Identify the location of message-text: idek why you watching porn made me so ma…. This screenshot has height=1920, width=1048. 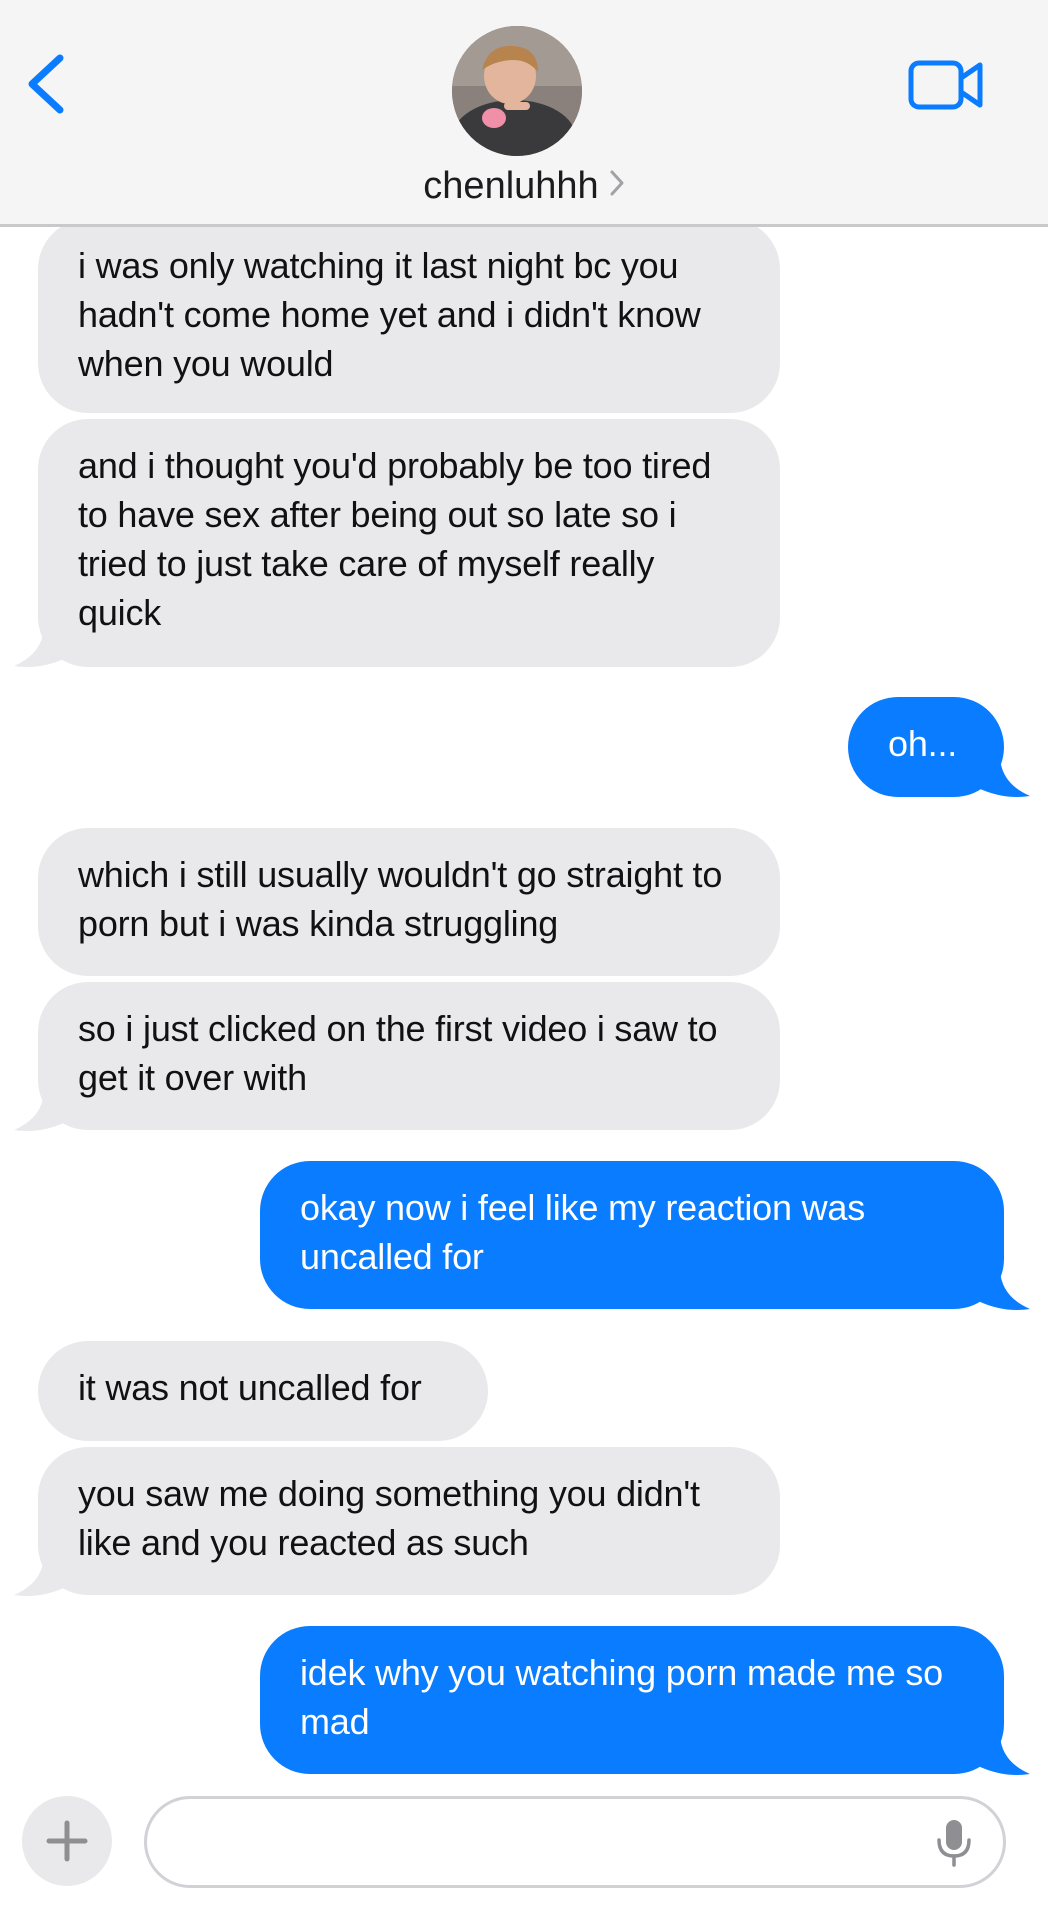
(621, 1697).